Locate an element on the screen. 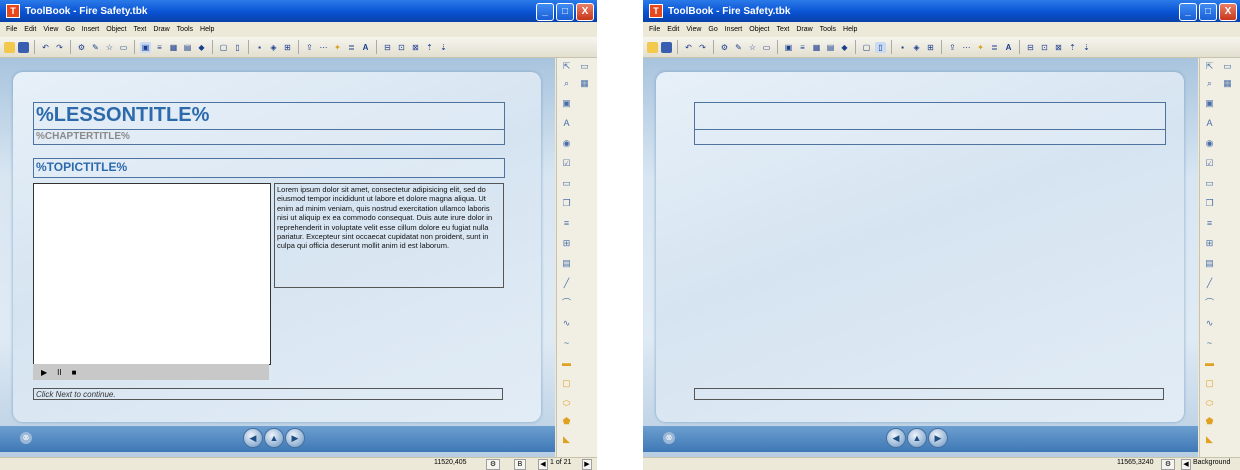  properties-icon: ▪ is located at coordinates (902, 47).